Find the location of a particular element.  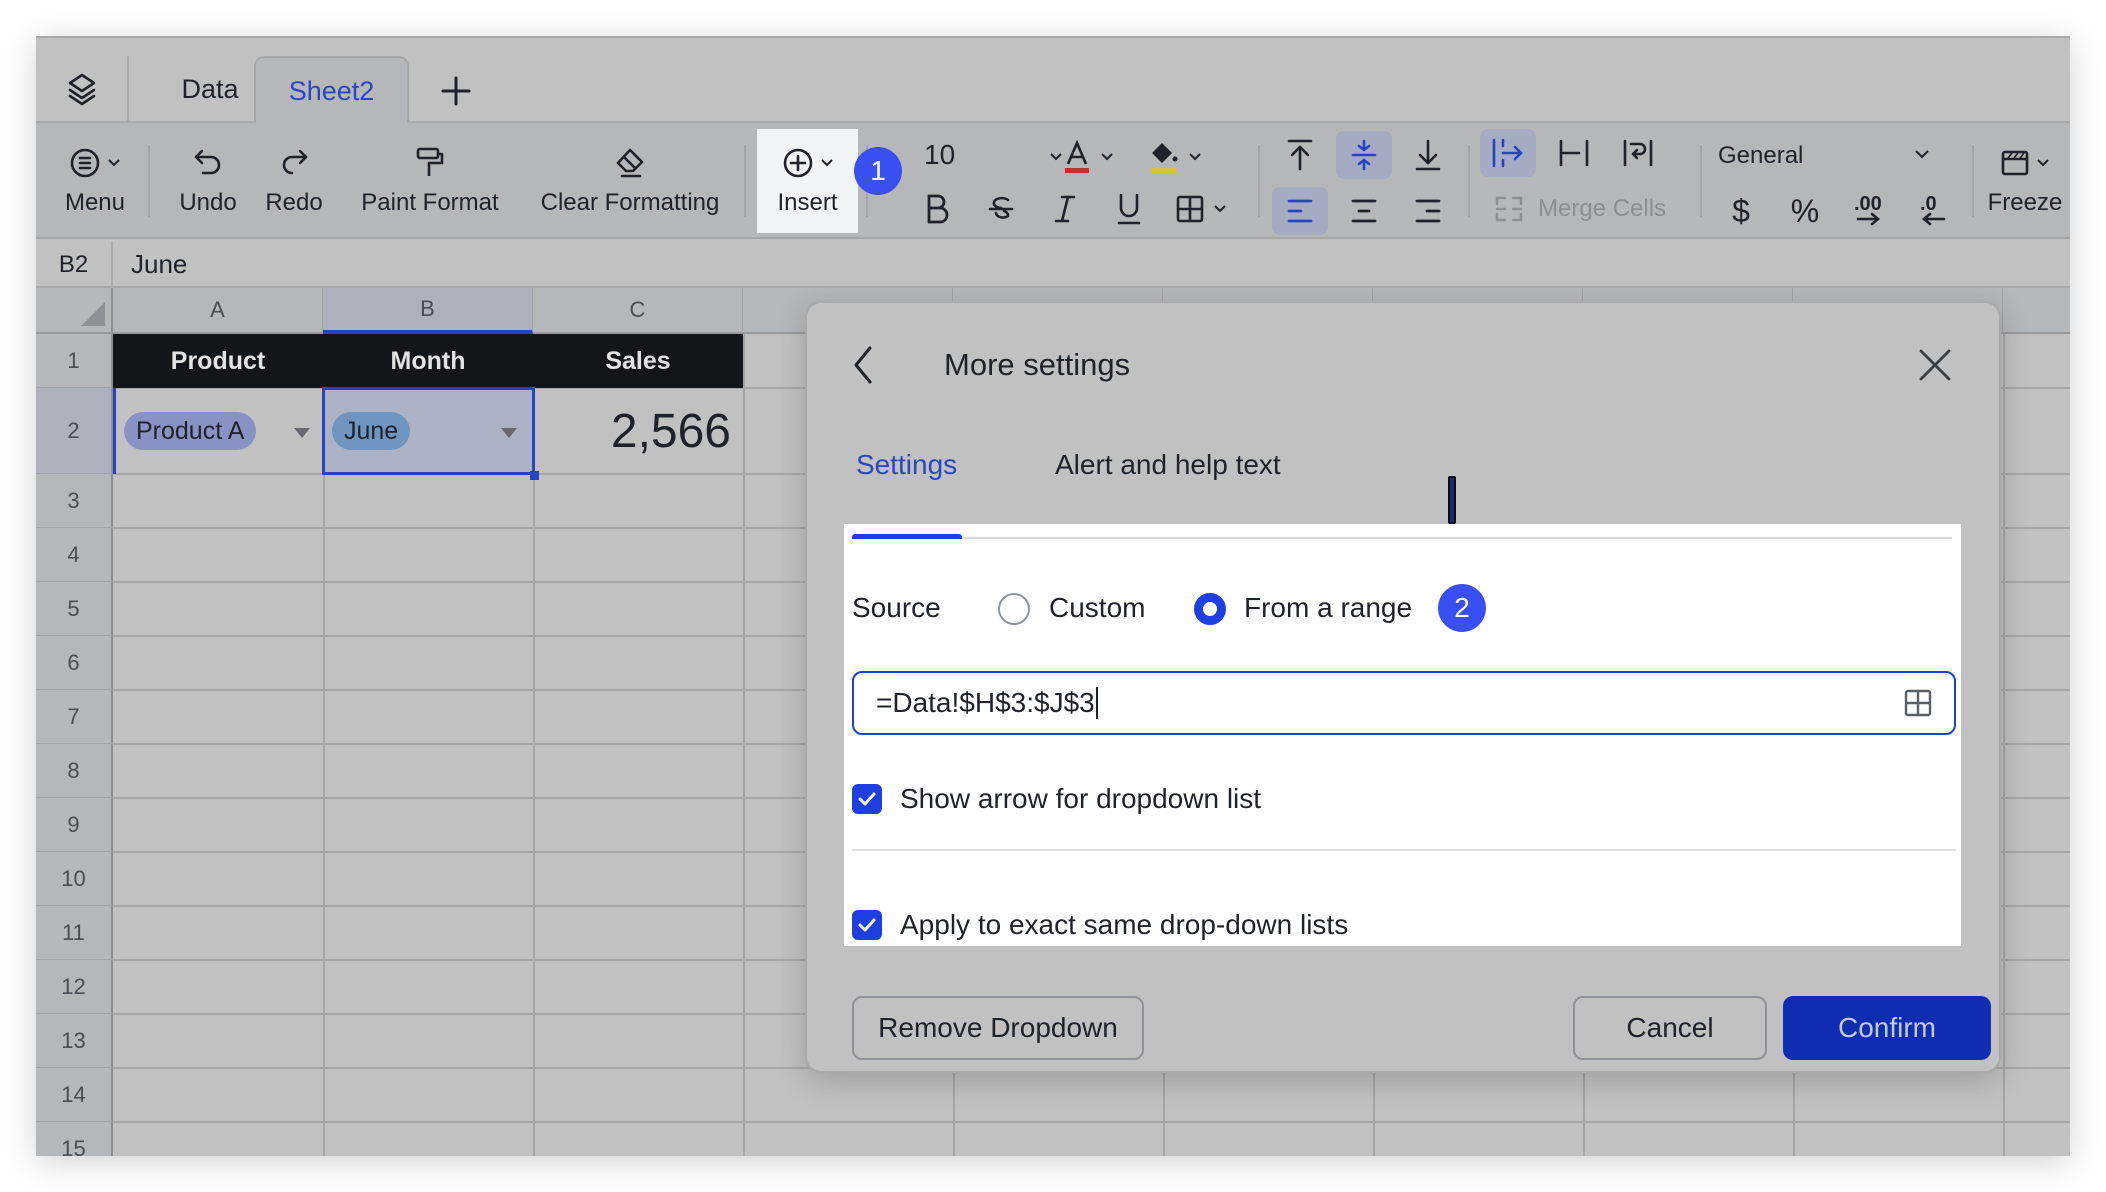

italic-button is located at coordinates (1065, 209).